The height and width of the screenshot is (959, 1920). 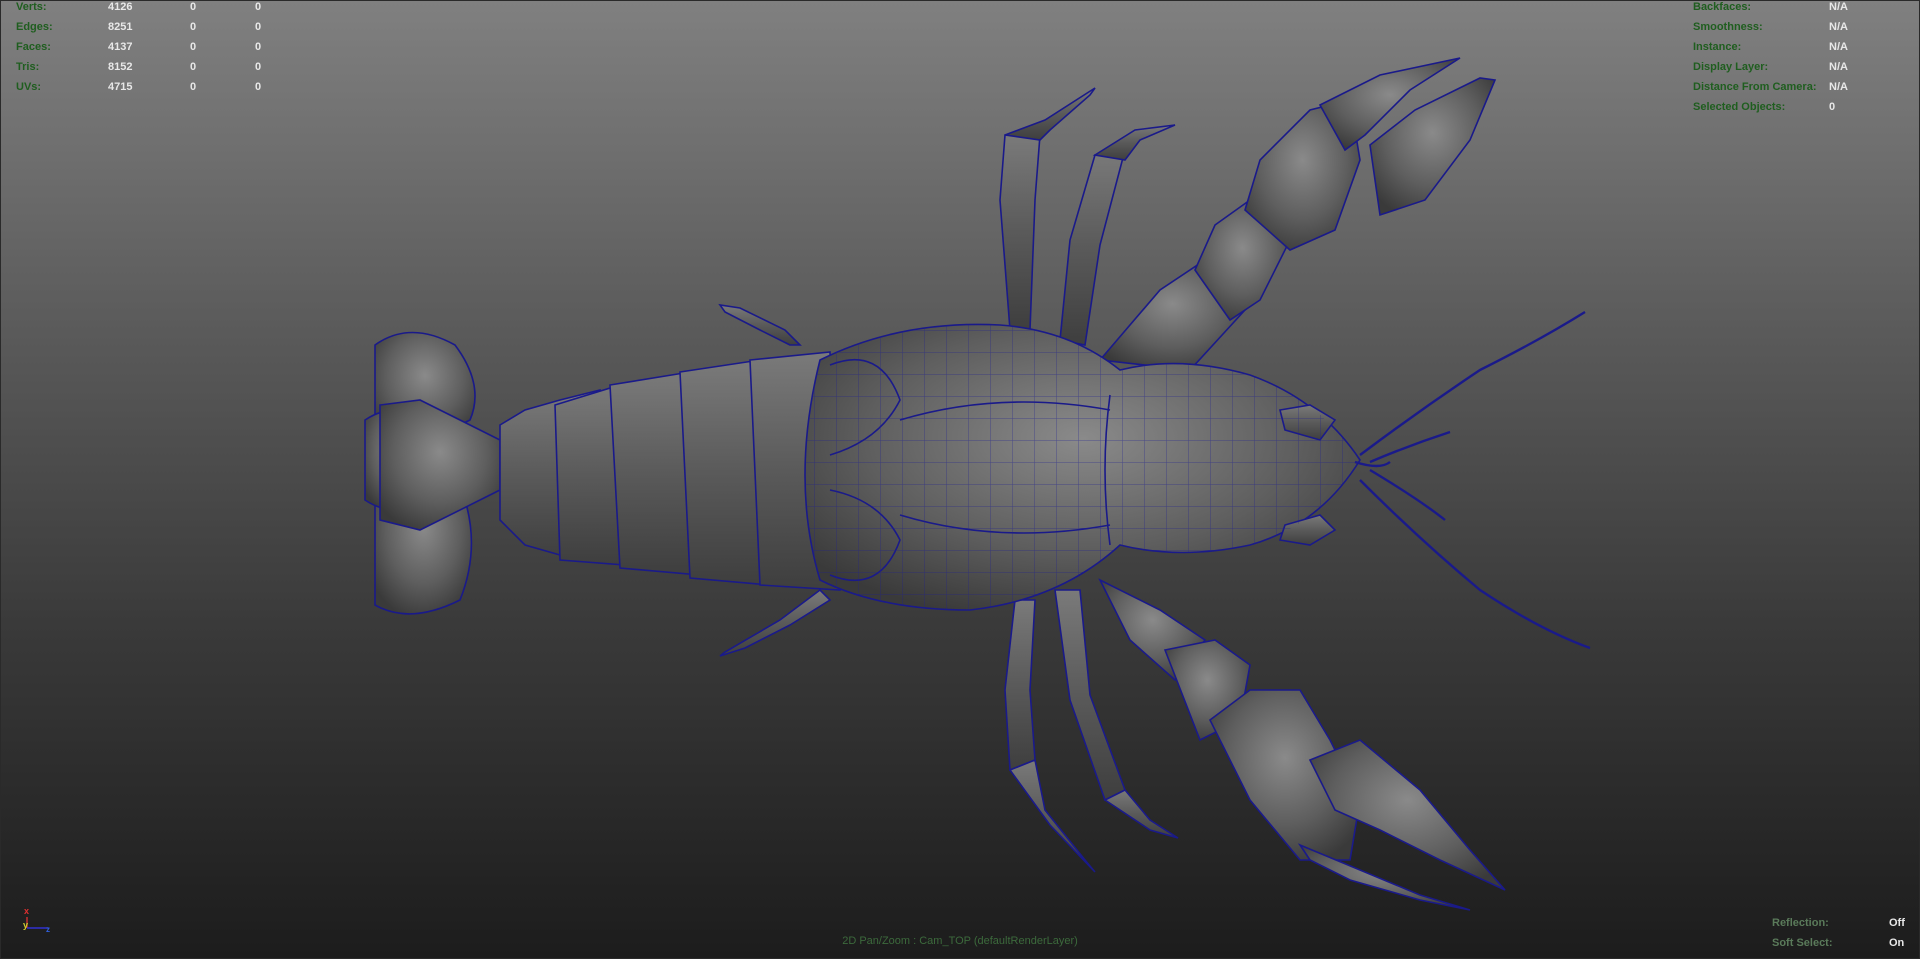 What do you see at coordinates (29, 87) in the screenshot?
I see `poly-count-label: UVs:` at bounding box center [29, 87].